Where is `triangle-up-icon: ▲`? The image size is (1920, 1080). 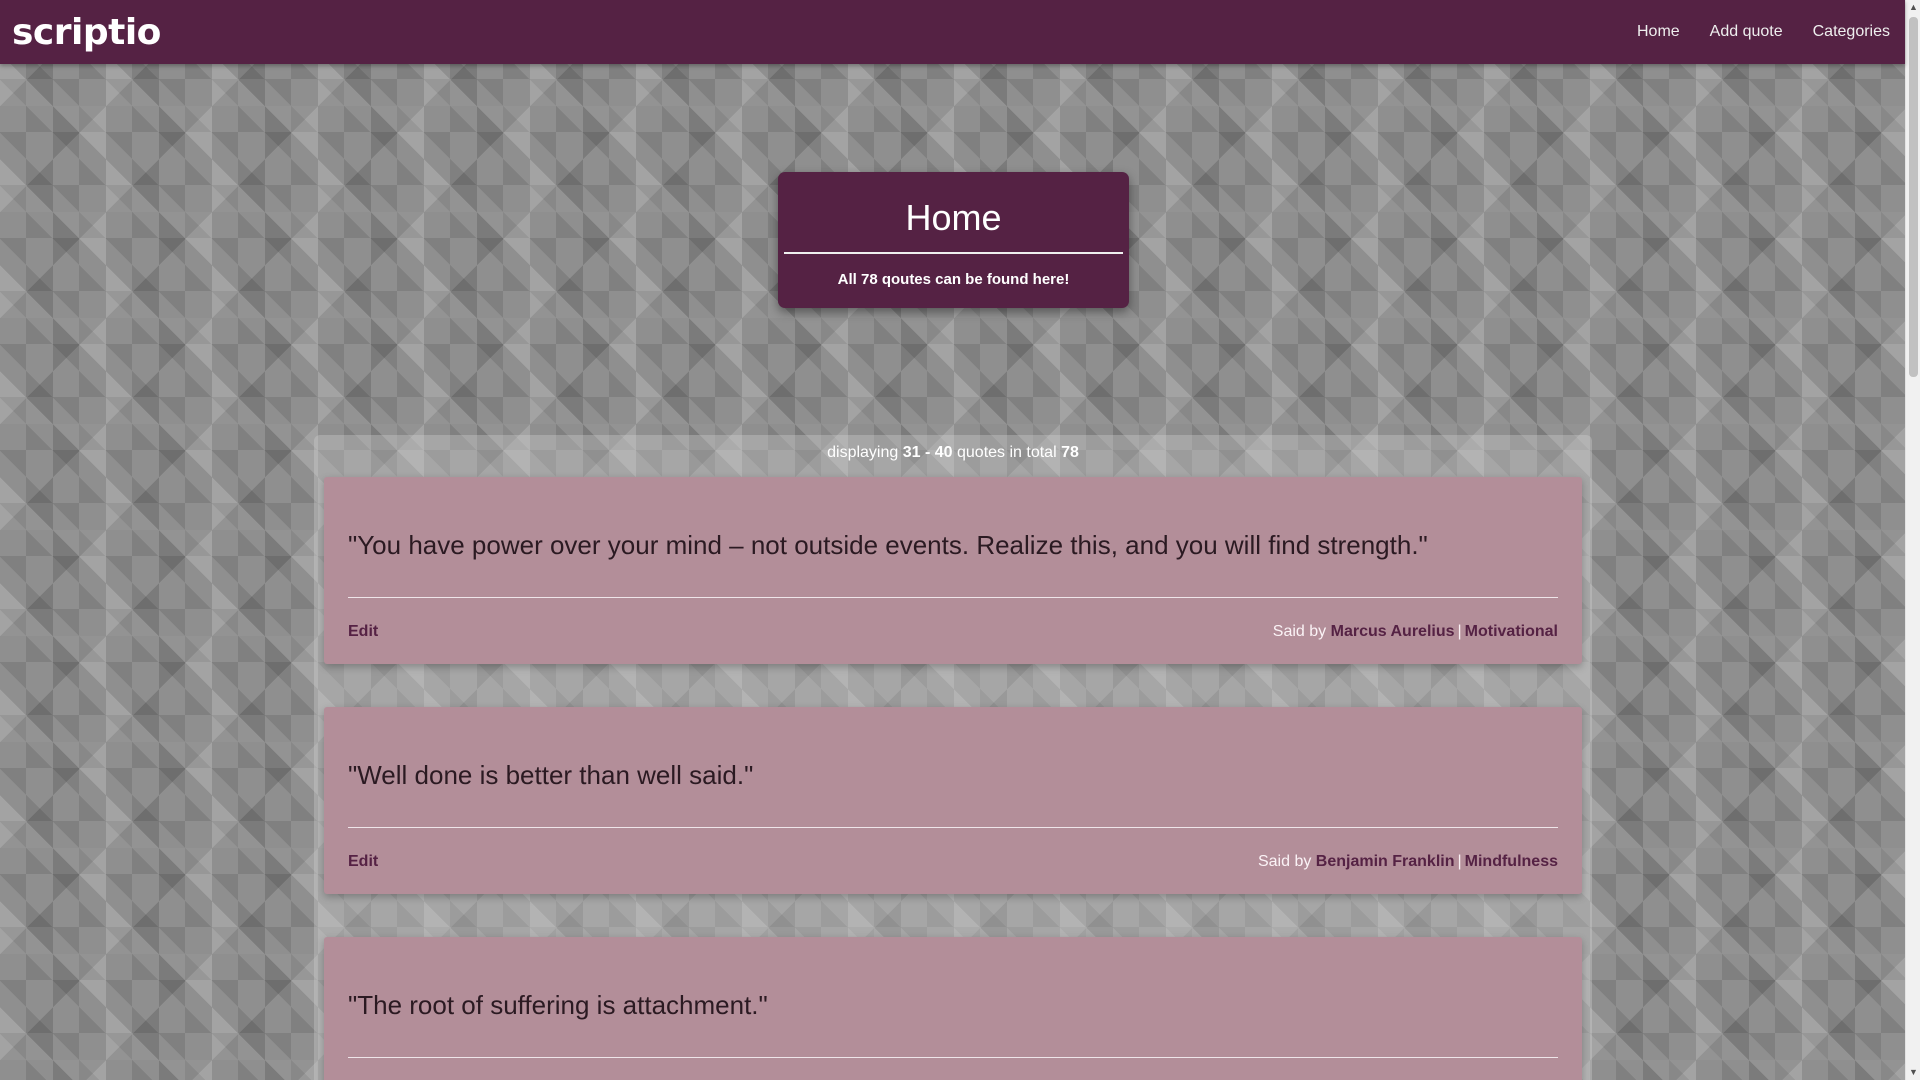 triangle-up-icon: ▲ is located at coordinates (1913, 7).